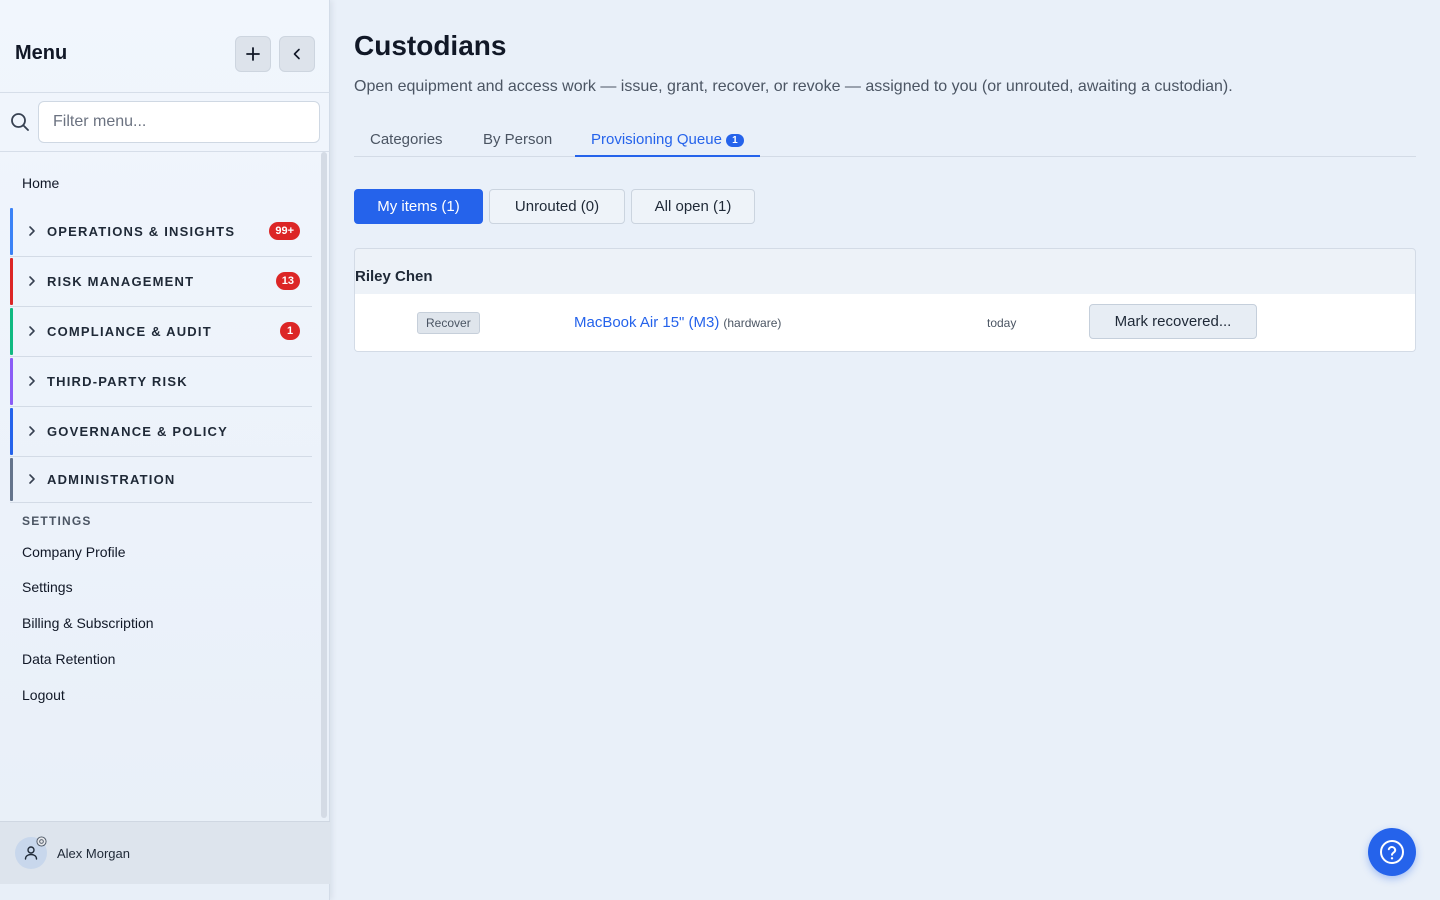  What do you see at coordinates (752, 323) in the screenshot?
I see `asset-type: (hardware)` at bounding box center [752, 323].